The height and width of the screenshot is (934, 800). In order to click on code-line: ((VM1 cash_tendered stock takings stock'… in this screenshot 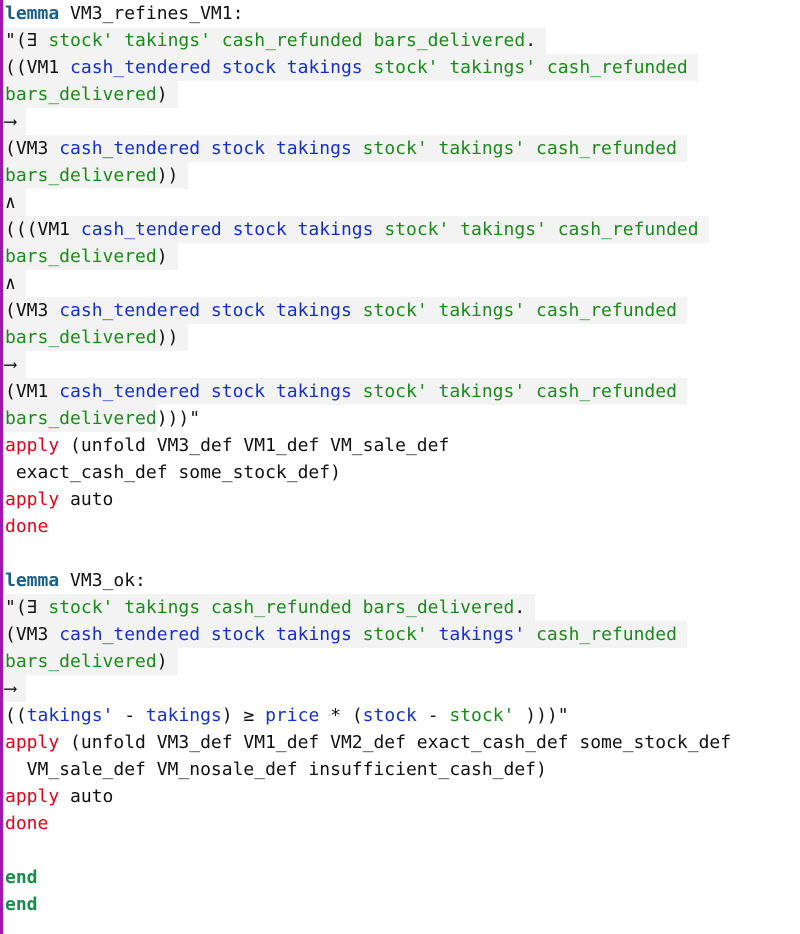, I will do `click(400, 67)`.